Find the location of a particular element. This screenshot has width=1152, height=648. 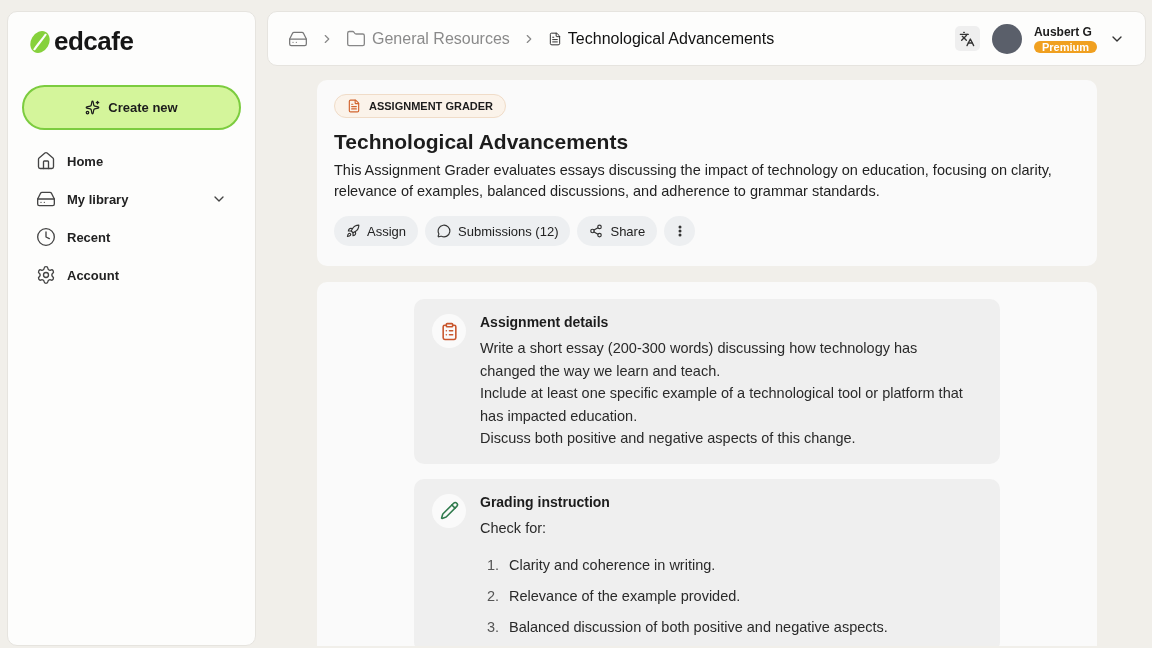

more-icon is located at coordinates (679, 231).